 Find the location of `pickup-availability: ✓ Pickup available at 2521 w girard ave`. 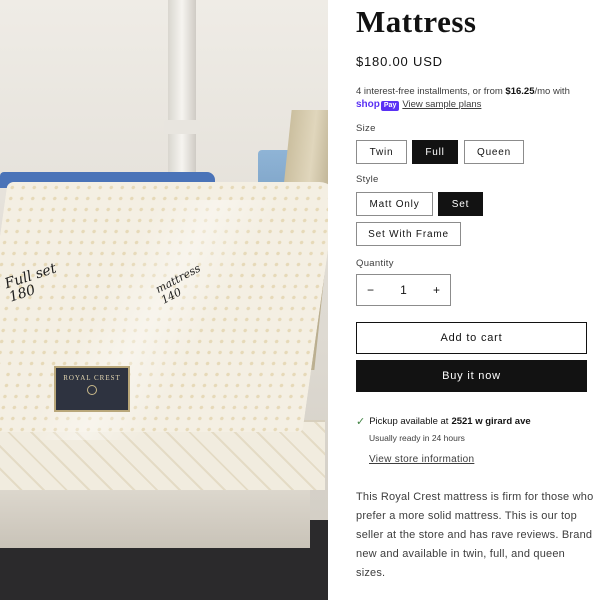

pickup-availability: ✓ Pickup available at 2521 w girard ave is located at coordinates (443, 421).